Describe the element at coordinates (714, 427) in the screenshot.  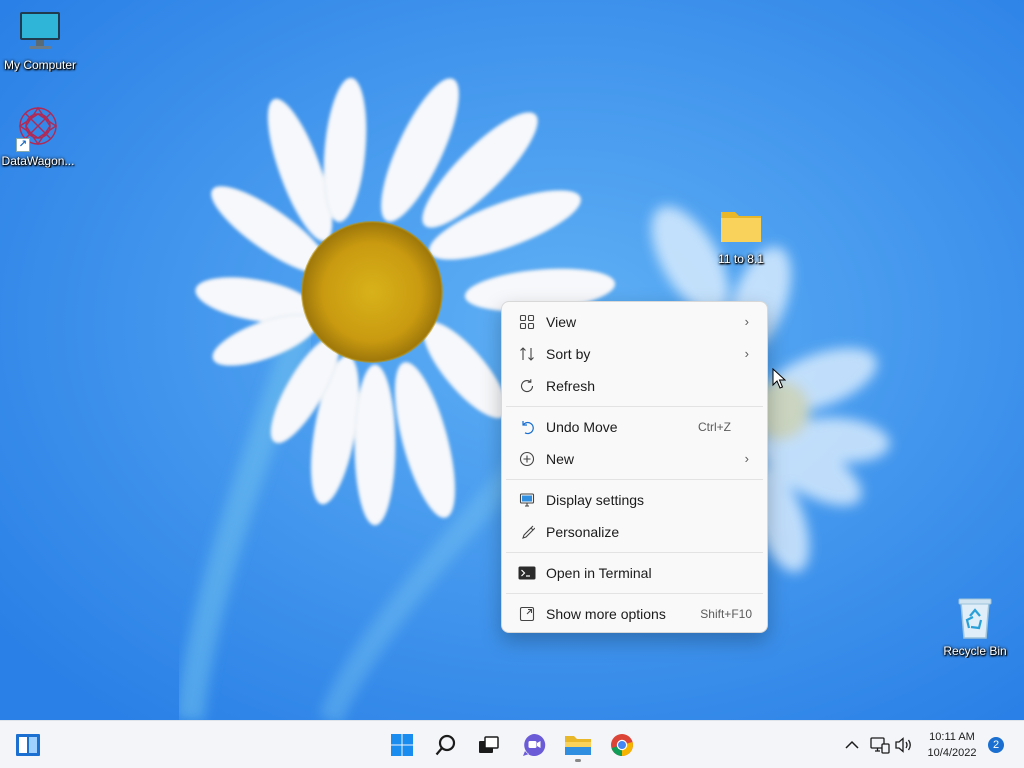
I see `menu-item-shortcut: Ctrl+Z` at that location.